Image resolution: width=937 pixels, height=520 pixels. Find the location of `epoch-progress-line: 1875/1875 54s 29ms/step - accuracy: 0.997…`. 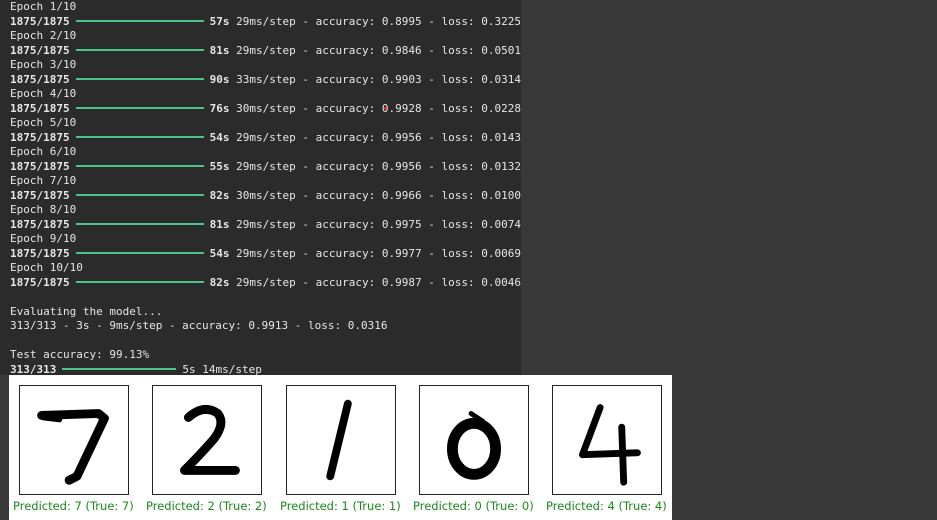

epoch-progress-line: 1875/1875 54s 29ms/step - accuracy: 0.997… is located at coordinates (265, 254).